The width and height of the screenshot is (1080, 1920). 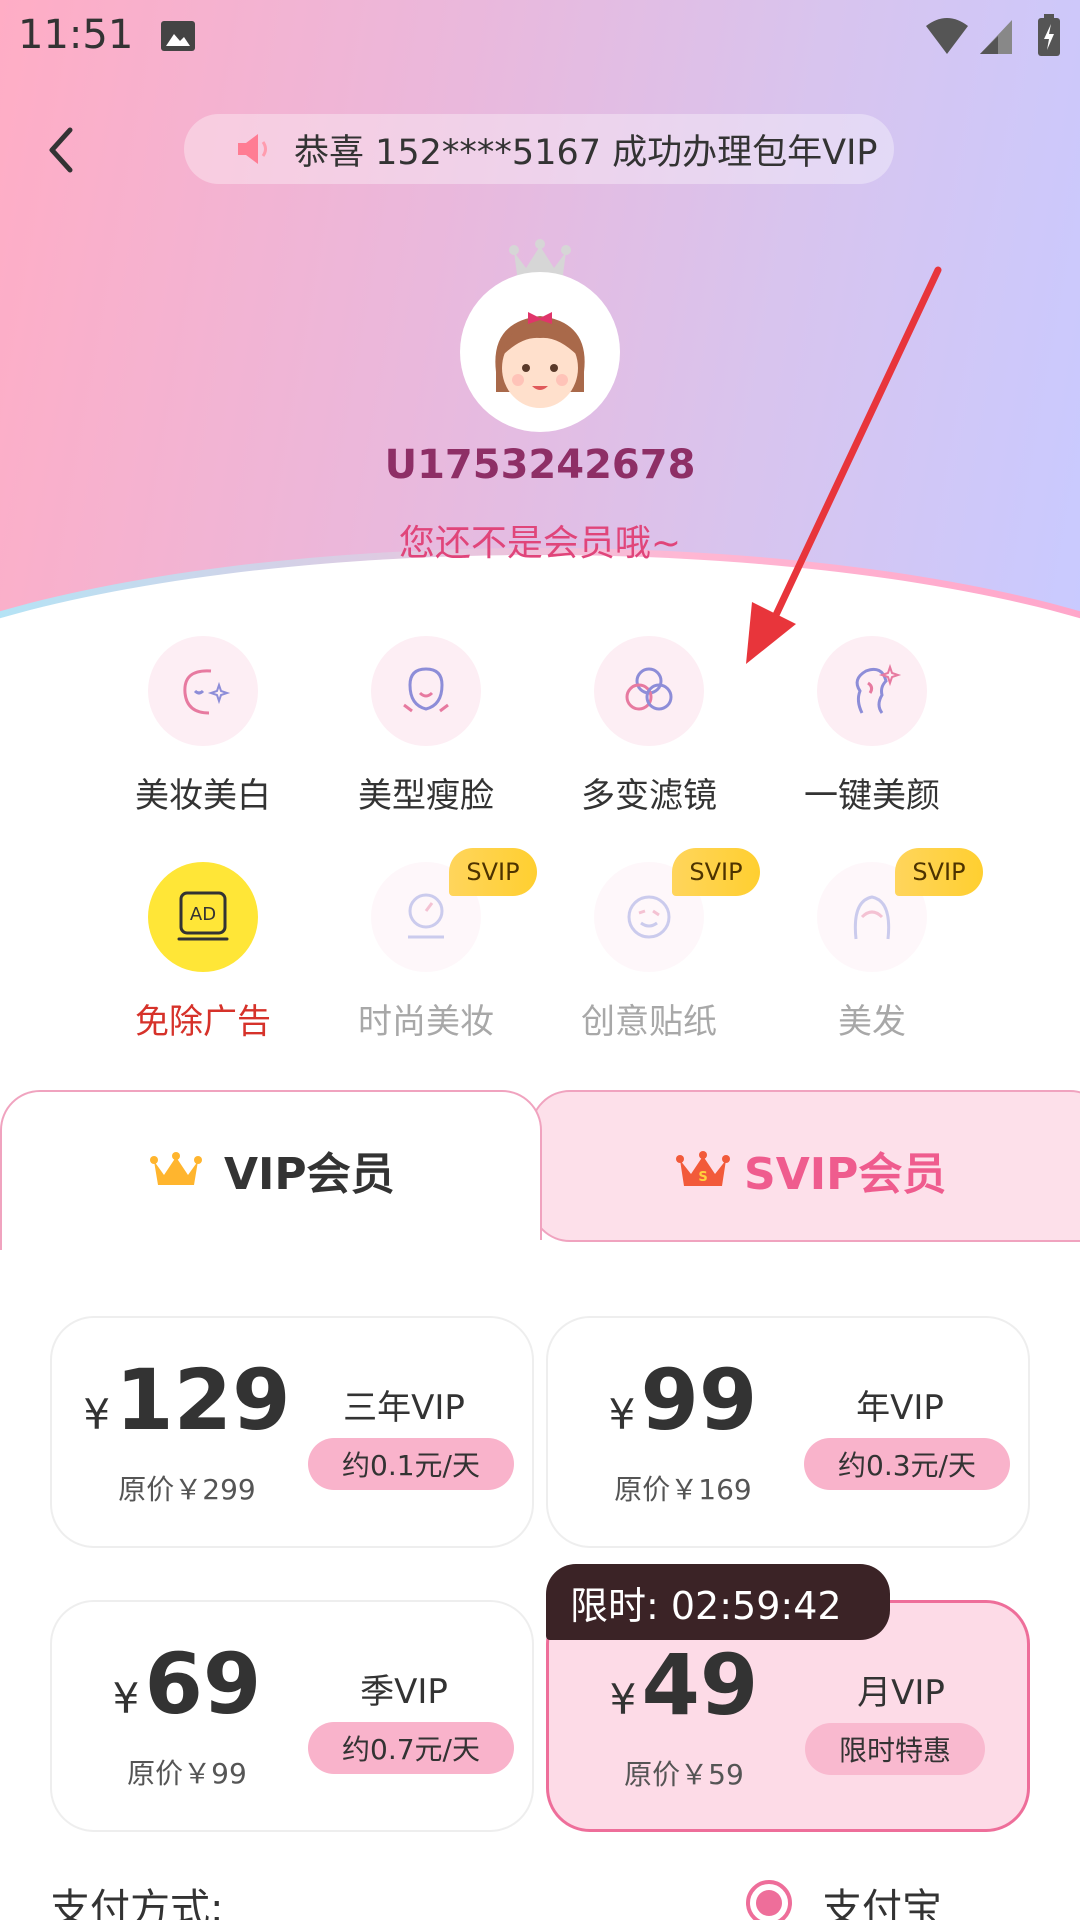 I want to click on plan-original-price: 原价￥99, so click(x=187, y=1773).